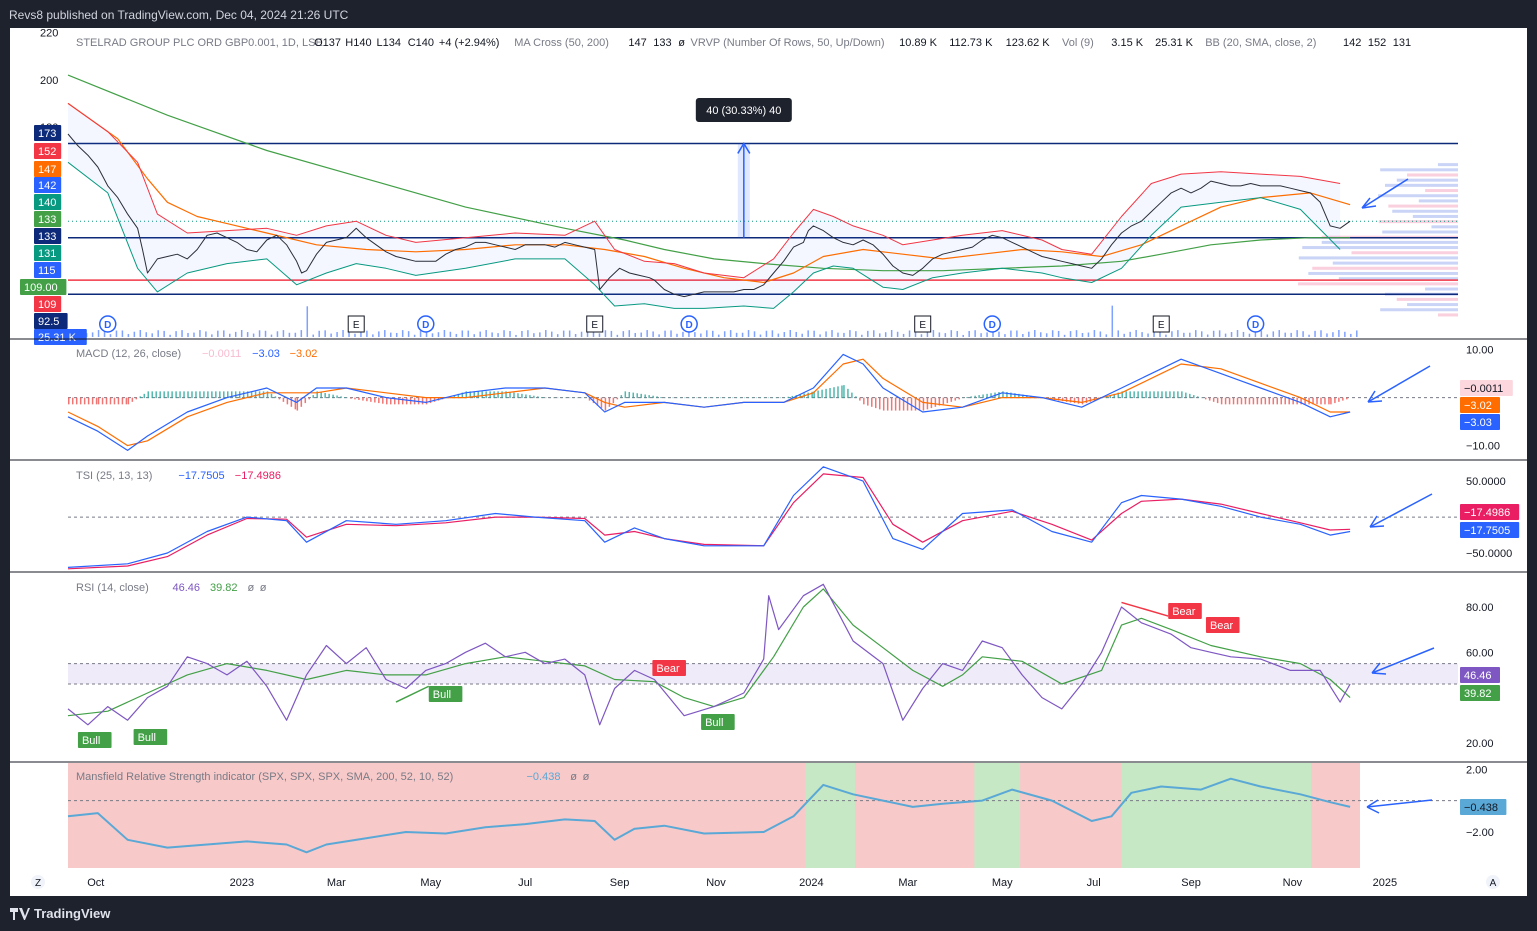 Image resolution: width=1537 pixels, height=931 pixels. What do you see at coordinates (221, 354) in the screenshot?
I see `macd-legend-value: −0.0011` at bounding box center [221, 354].